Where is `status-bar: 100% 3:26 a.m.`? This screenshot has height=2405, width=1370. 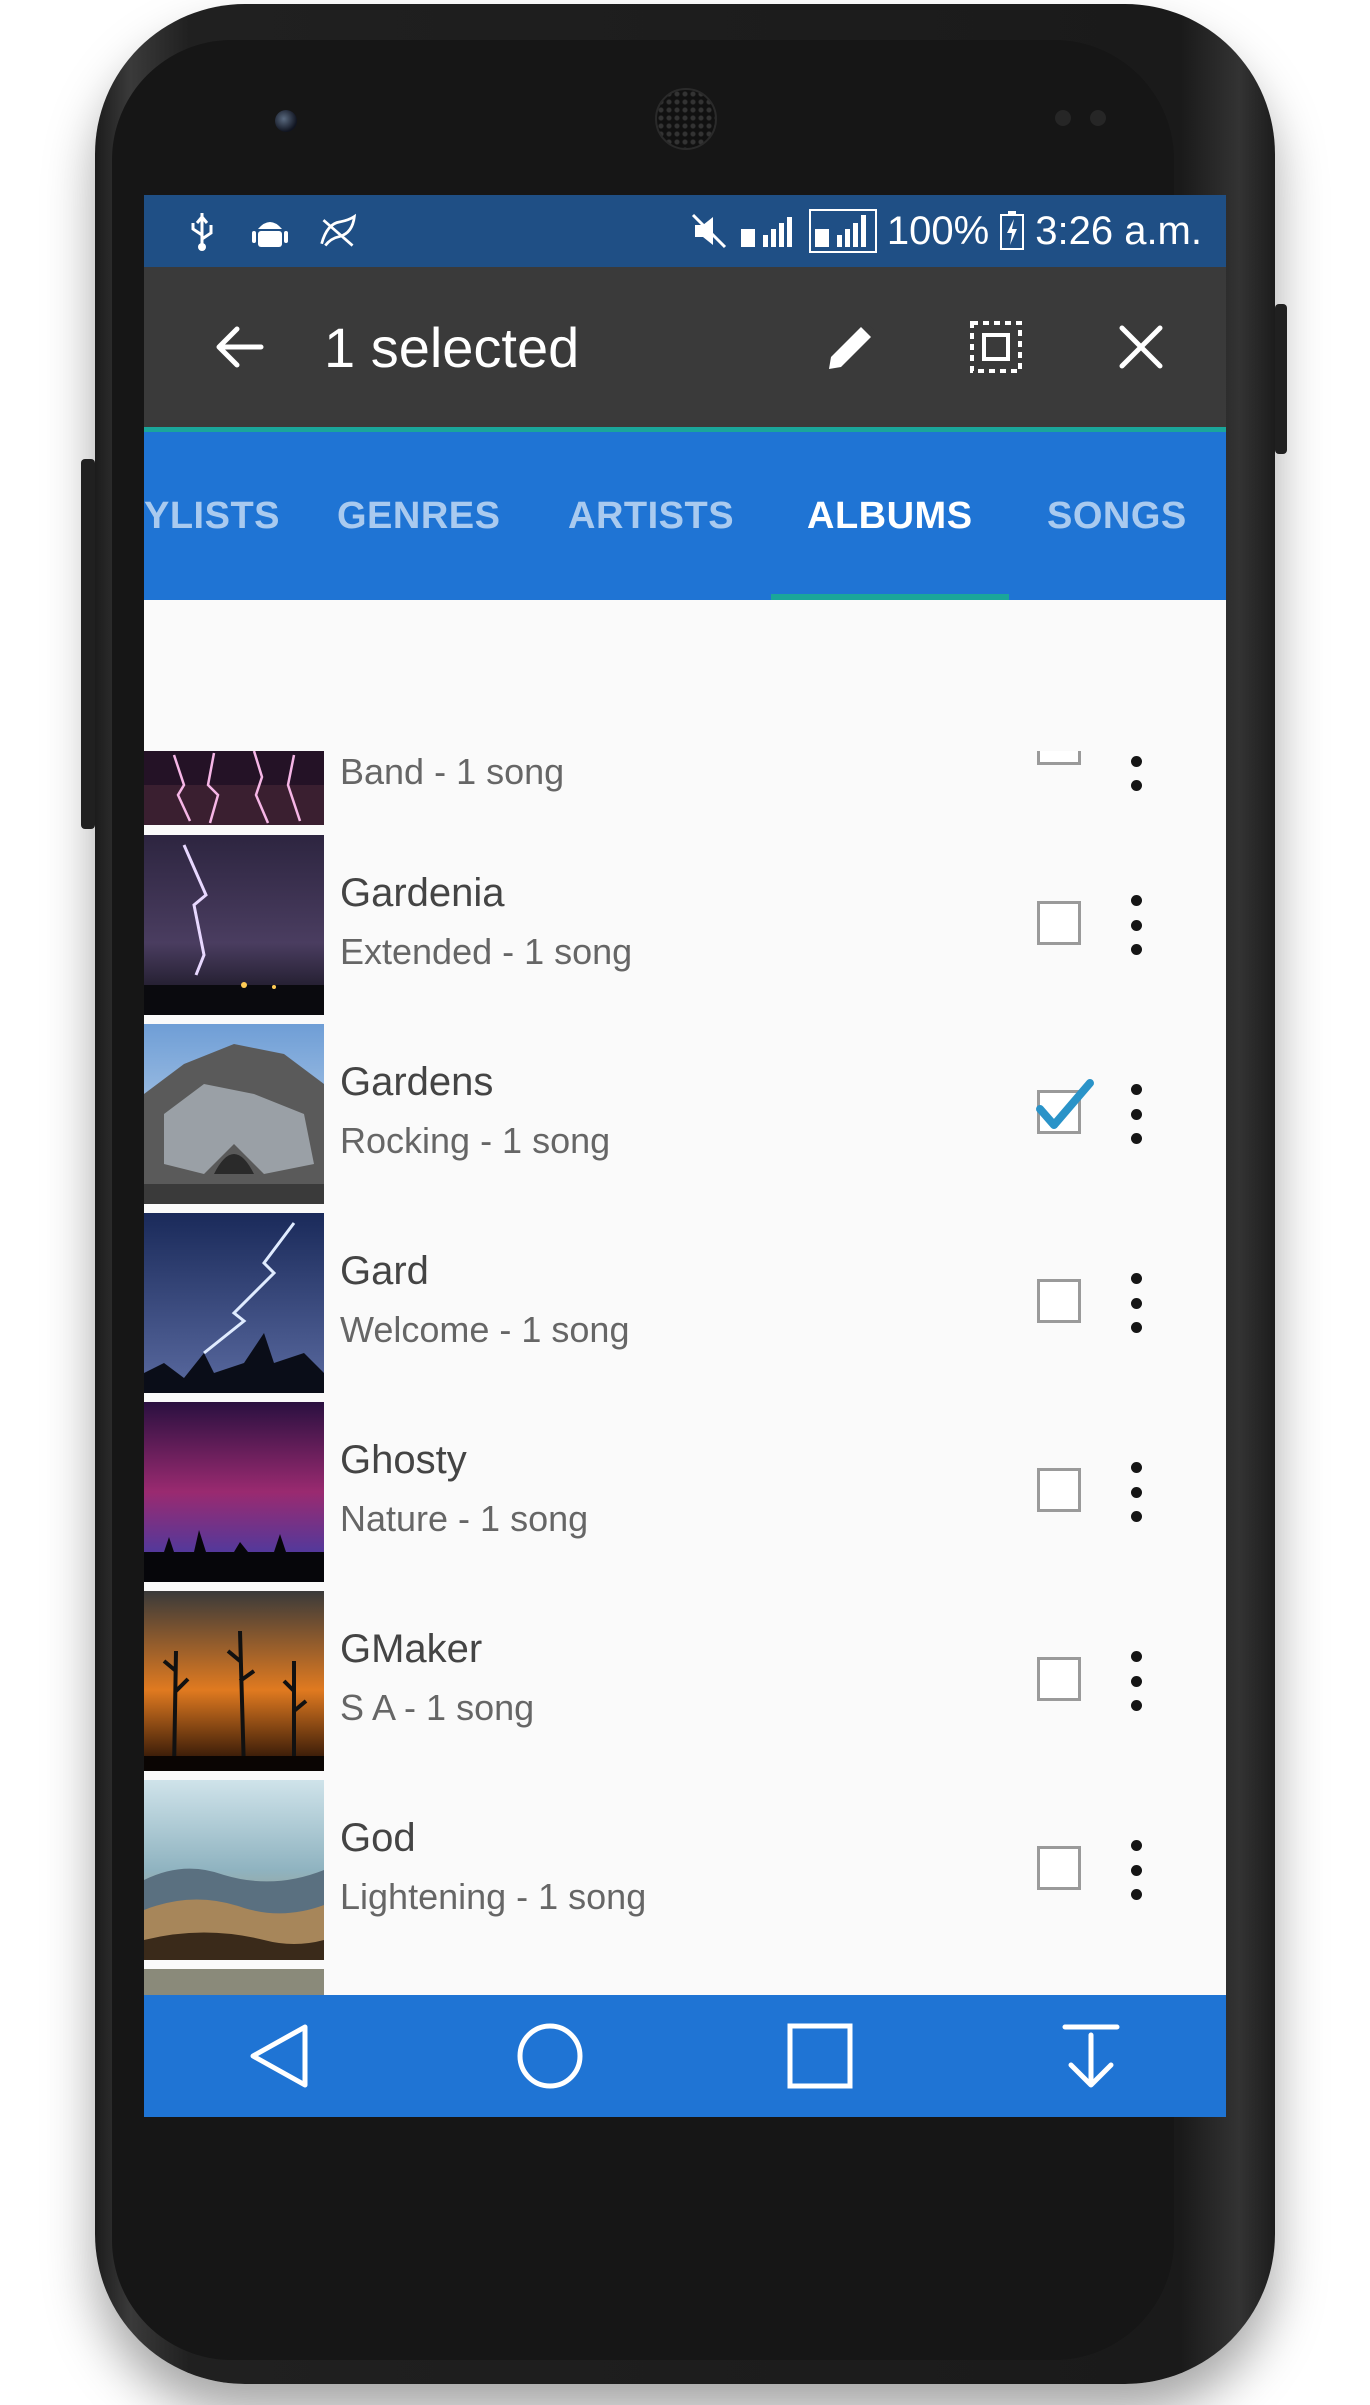
status-bar: 100% 3:26 a.m. is located at coordinates (685, 231).